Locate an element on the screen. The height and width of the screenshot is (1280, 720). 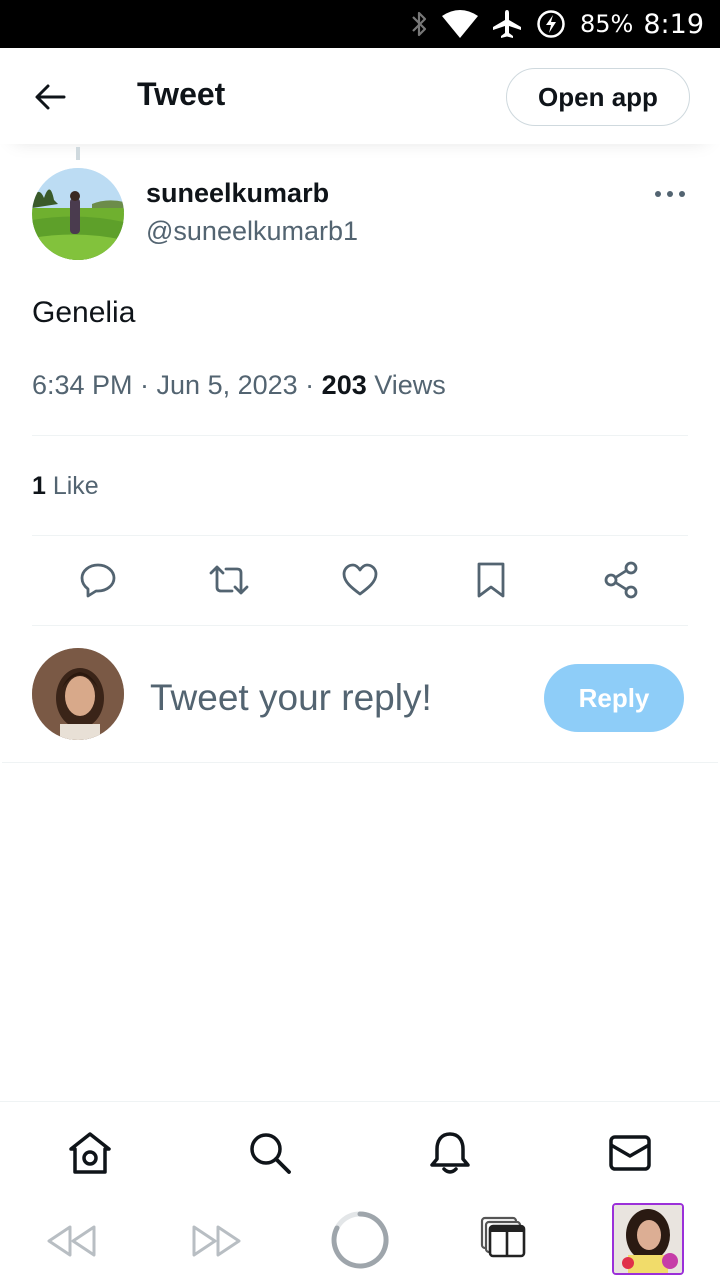
battery-charging-icon is located at coordinates (551, 24).